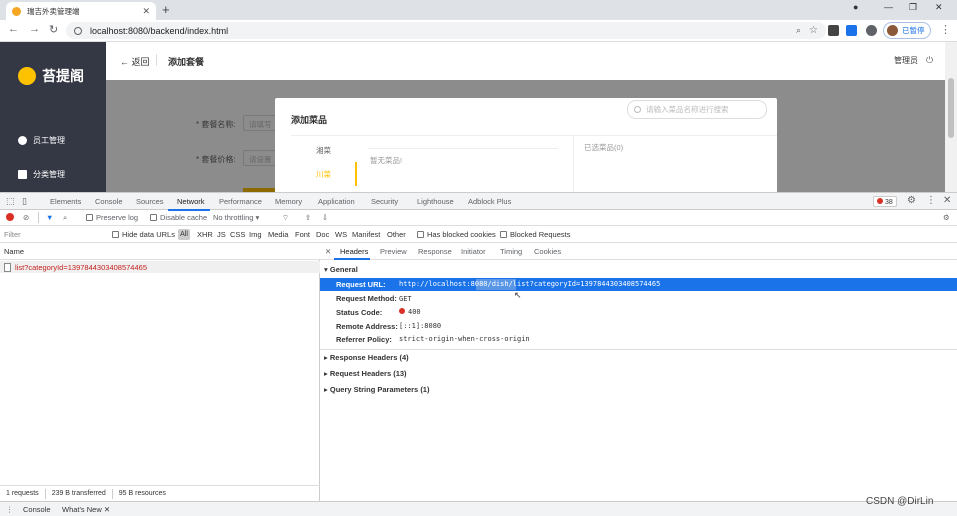  Describe the element at coordinates (366, 298) in the screenshot. I see `request-method-label: Request Method:` at that location.